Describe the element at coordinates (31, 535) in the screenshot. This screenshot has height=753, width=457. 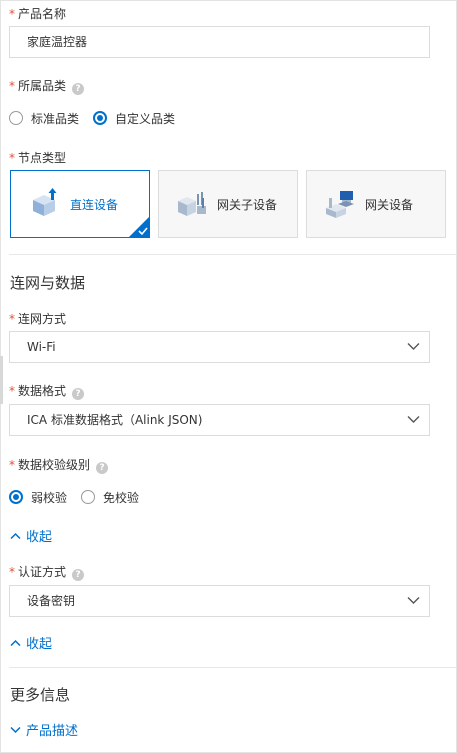
I see `collapse-toggle-validation: 收起` at that location.